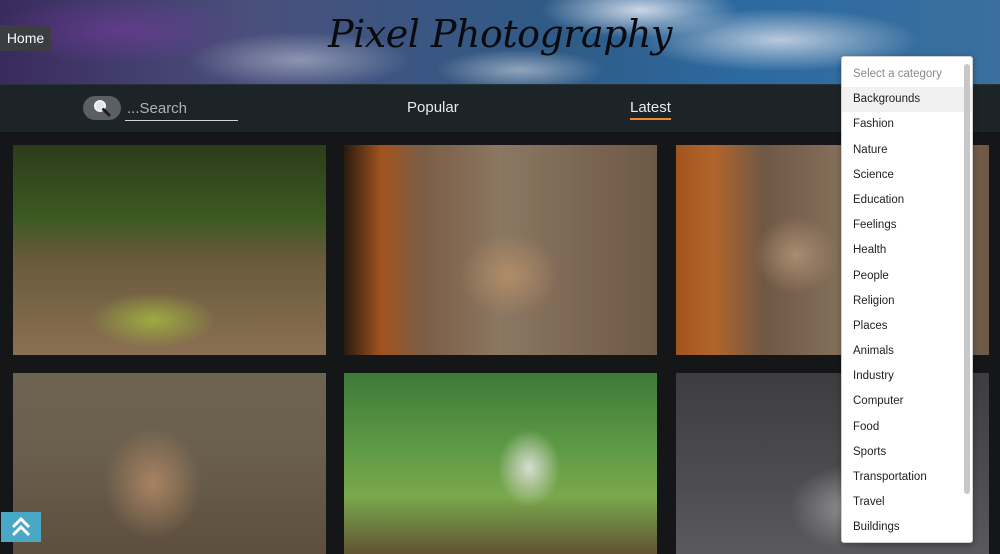 This screenshot has width=1000, height=554. Describe the element at coordinates (907, 401) in the screenshot. I see `category-option: Computer` at that location.